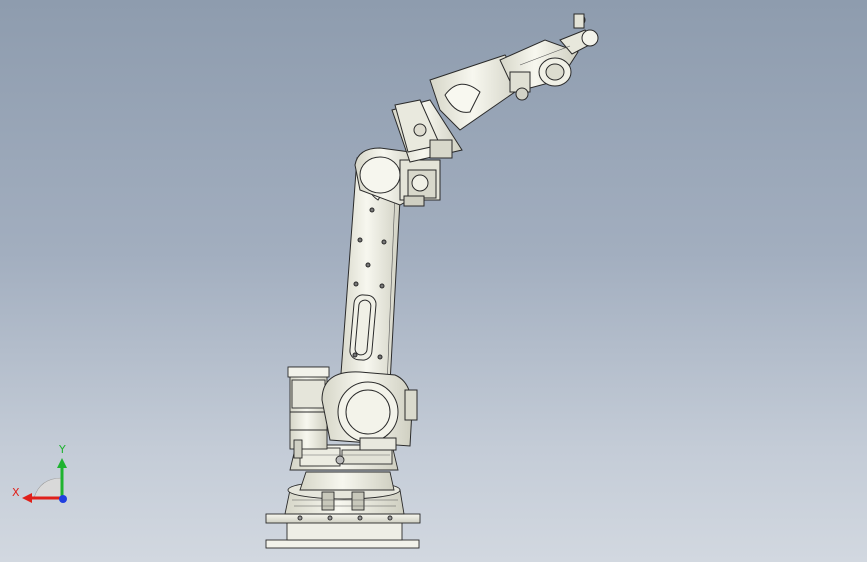  I want to click on shoulder-joint, so click(369, 411).